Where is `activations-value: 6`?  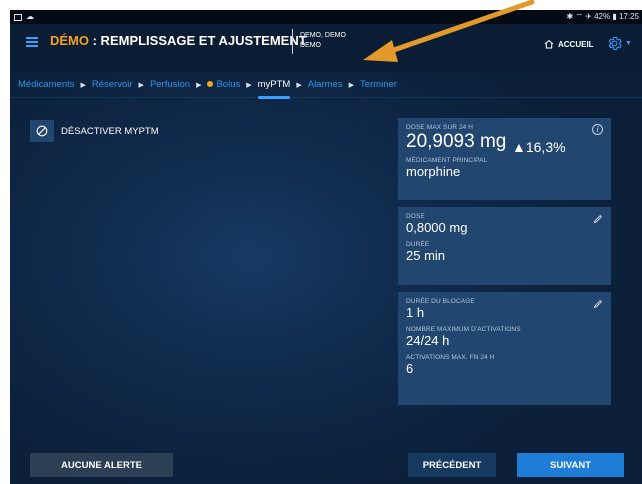
activations-value: 6 is located at coordinates (410, 368).